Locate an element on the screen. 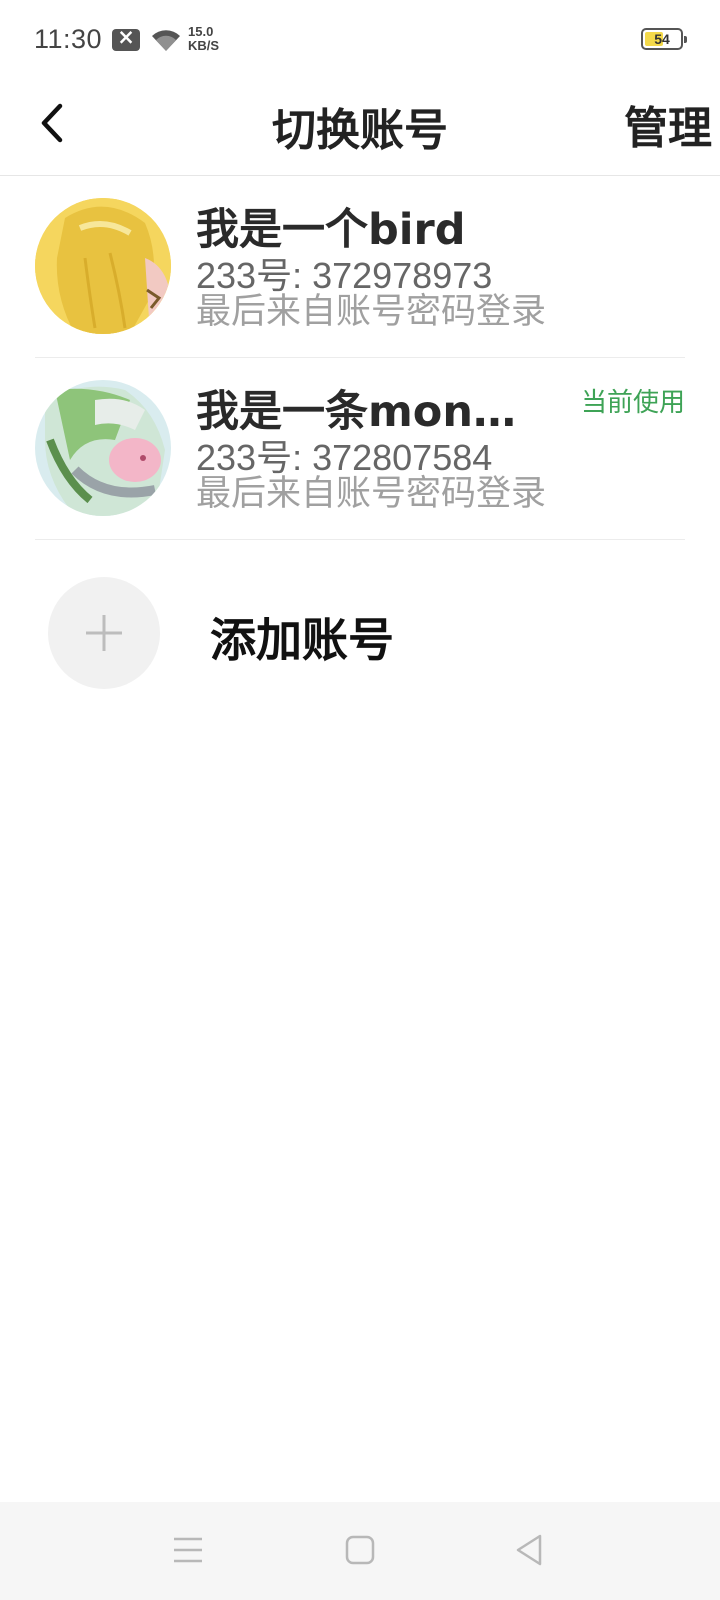 The height and width of the screenshot is (1600, 720). notification-icon is located at coordinates (126, 38).